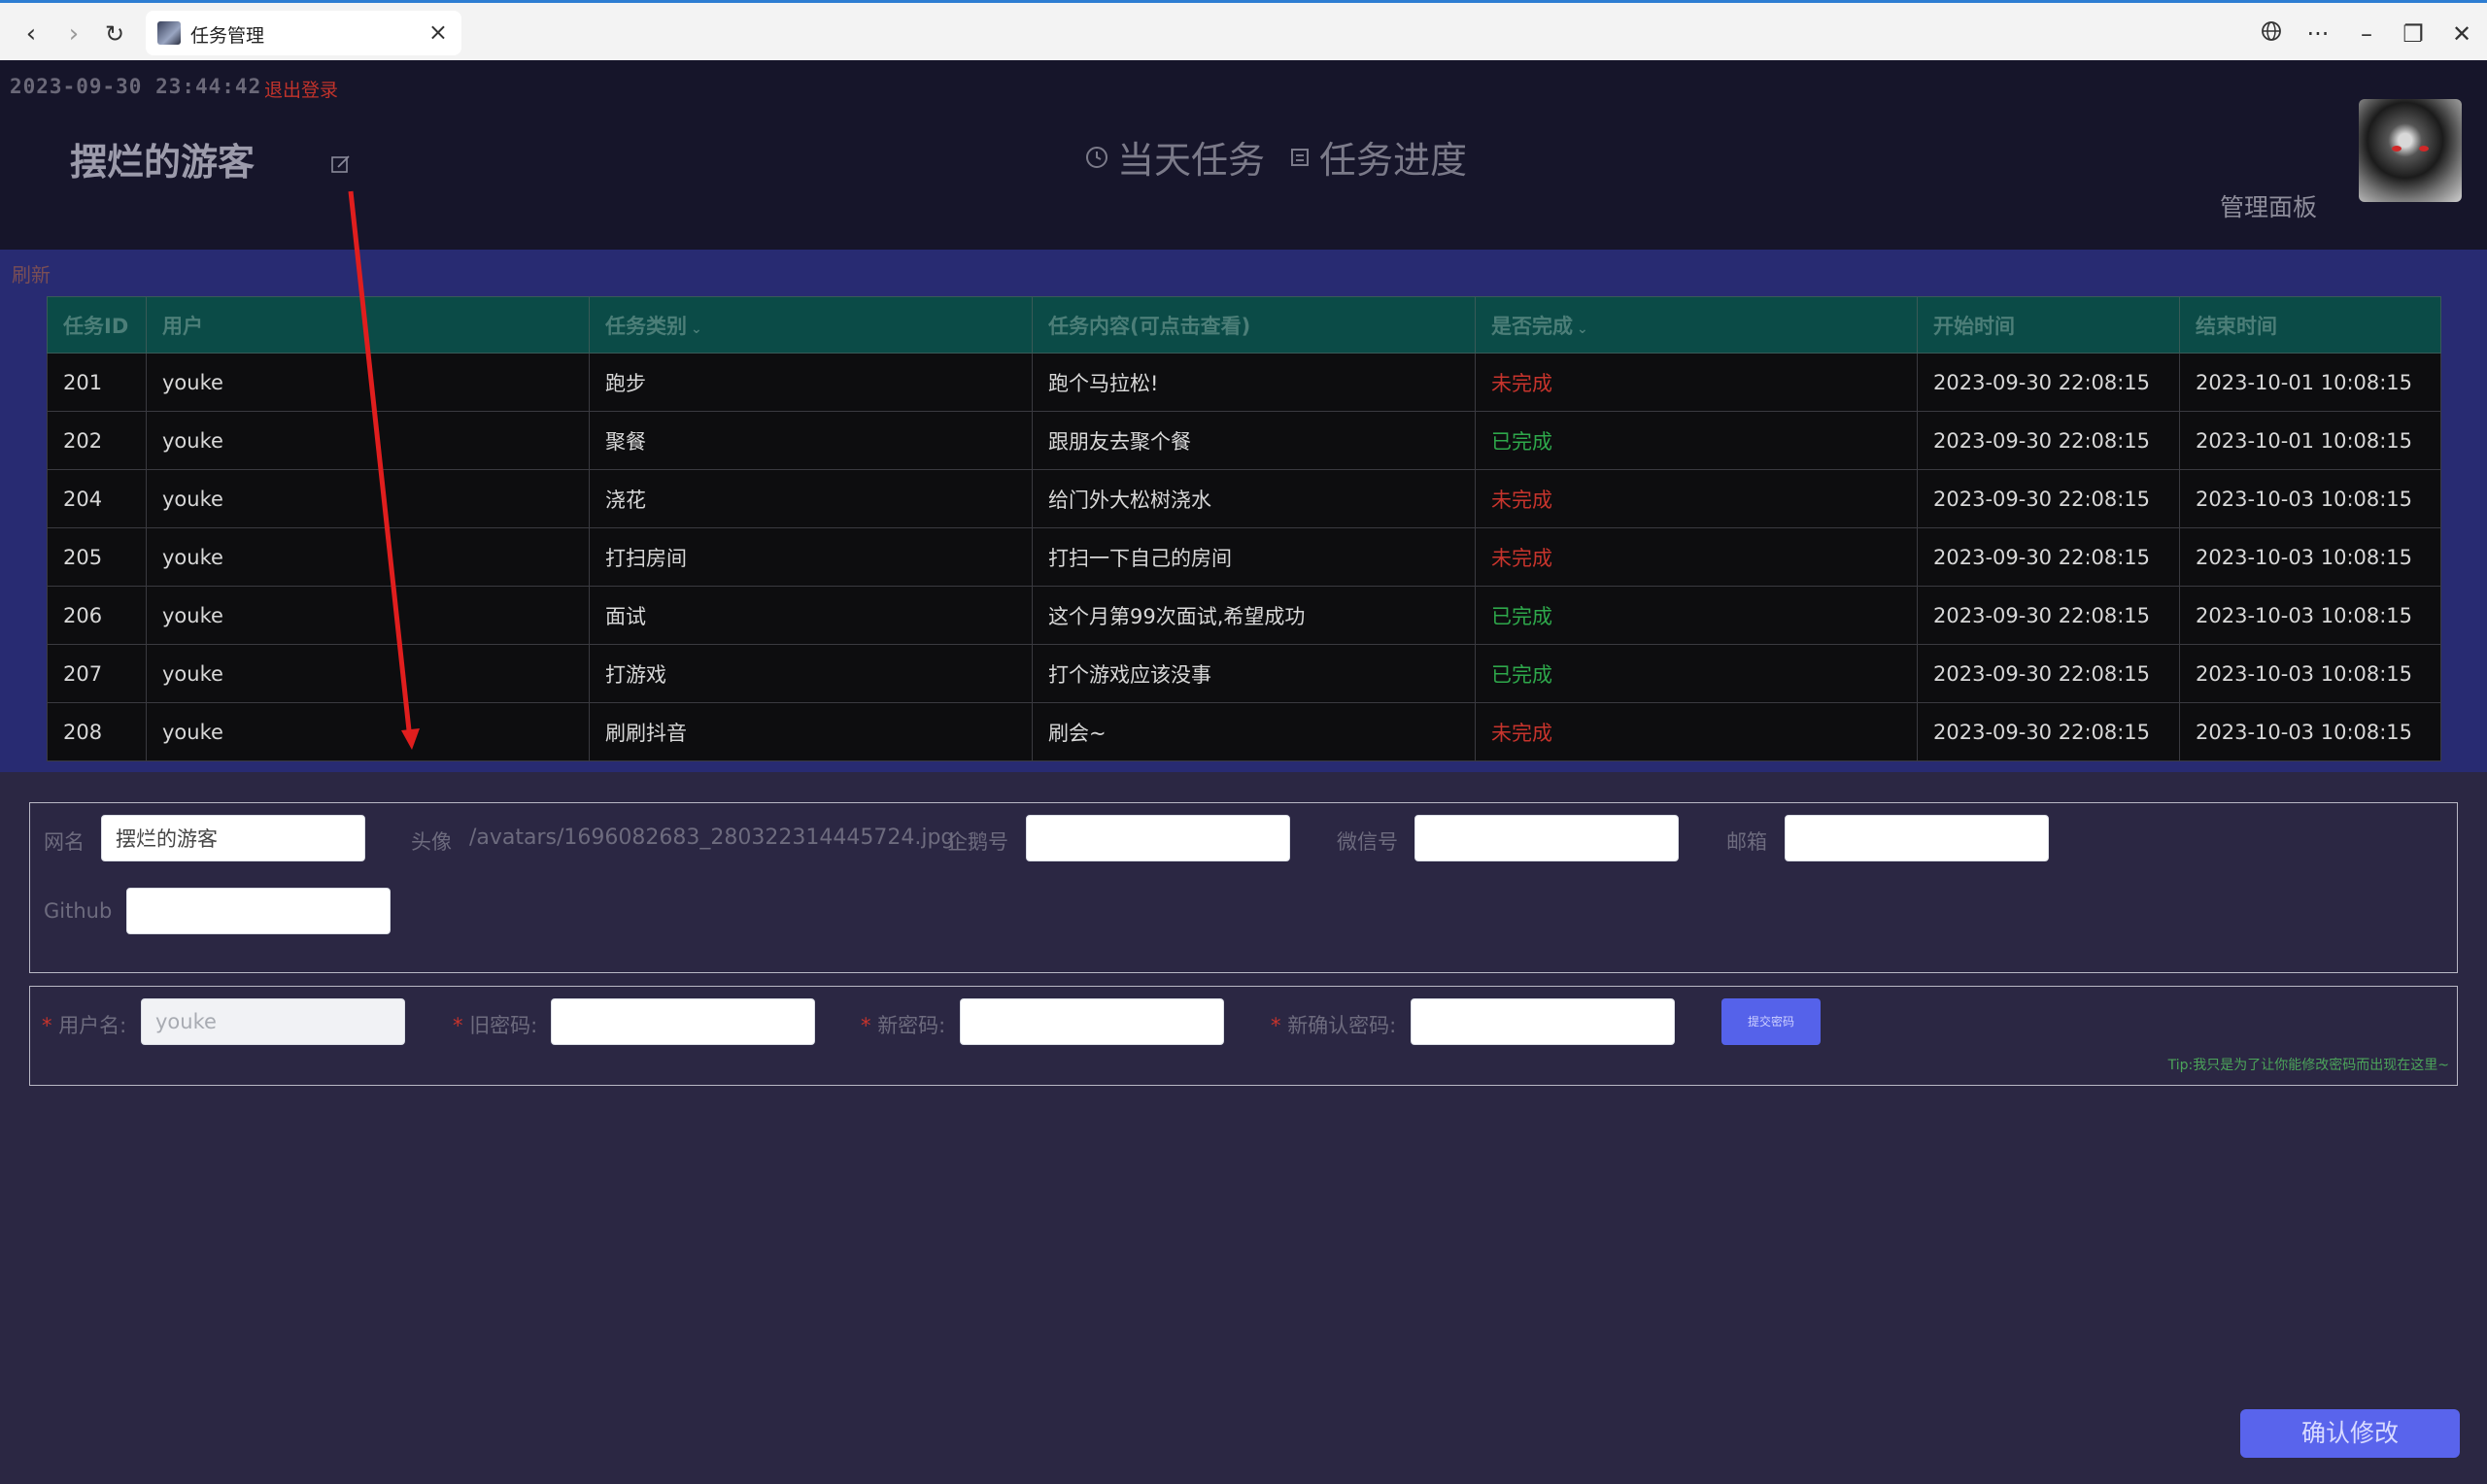 This screenshot has height=1484, width=2487. What do you see at coordinates (811, 673) in the screenshot?
I see `cell-category: 打游戏` at bounding box center [811, 673].